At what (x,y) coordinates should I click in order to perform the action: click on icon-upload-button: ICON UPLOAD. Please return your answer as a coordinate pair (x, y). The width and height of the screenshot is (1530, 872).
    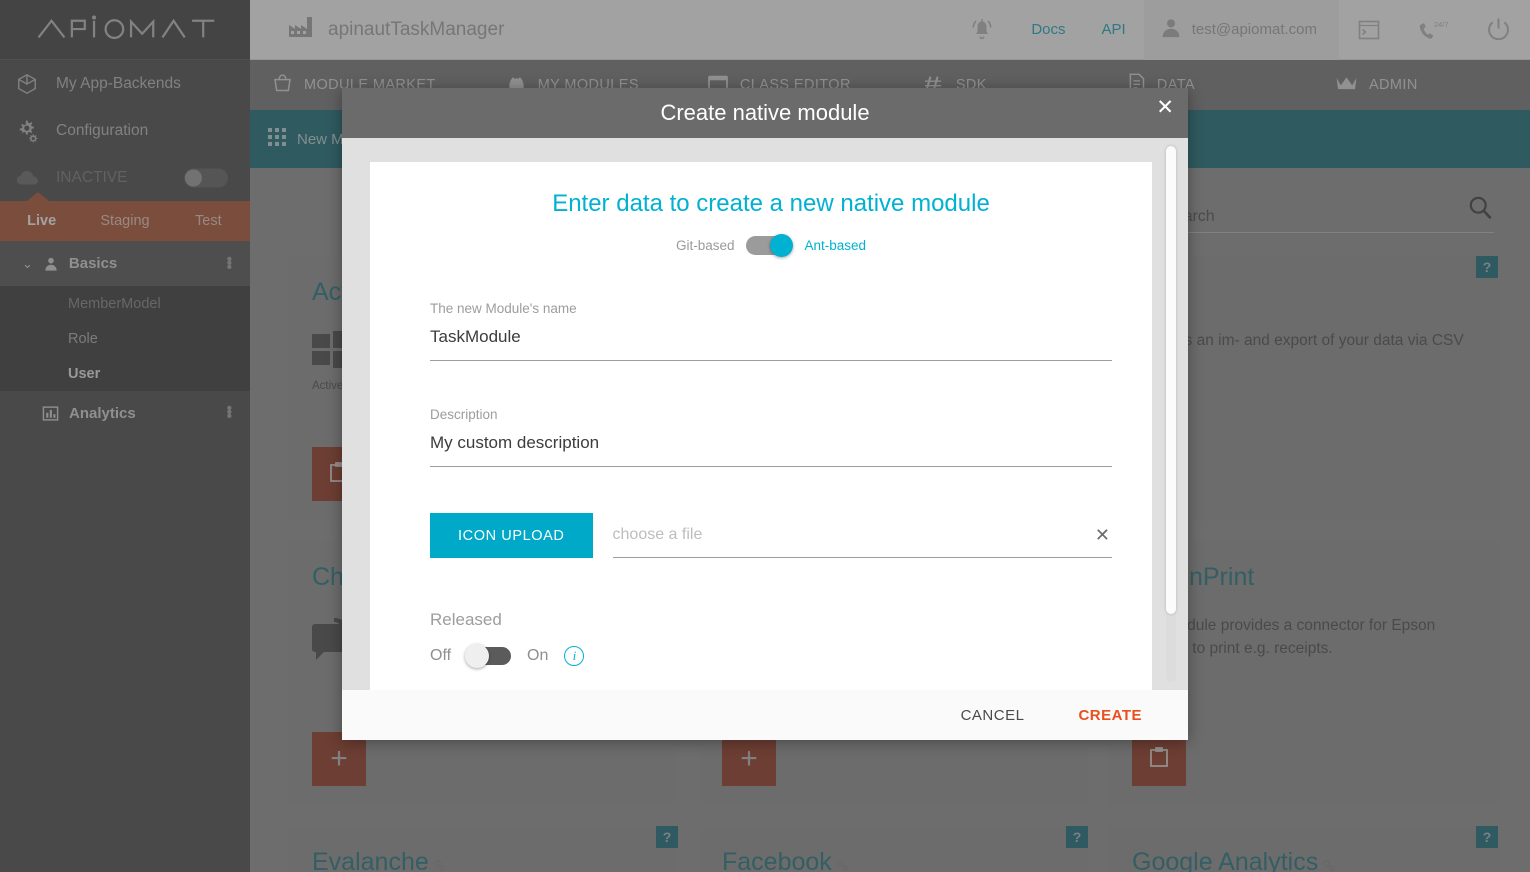
    Looking at the image, I should click on (511, 535).